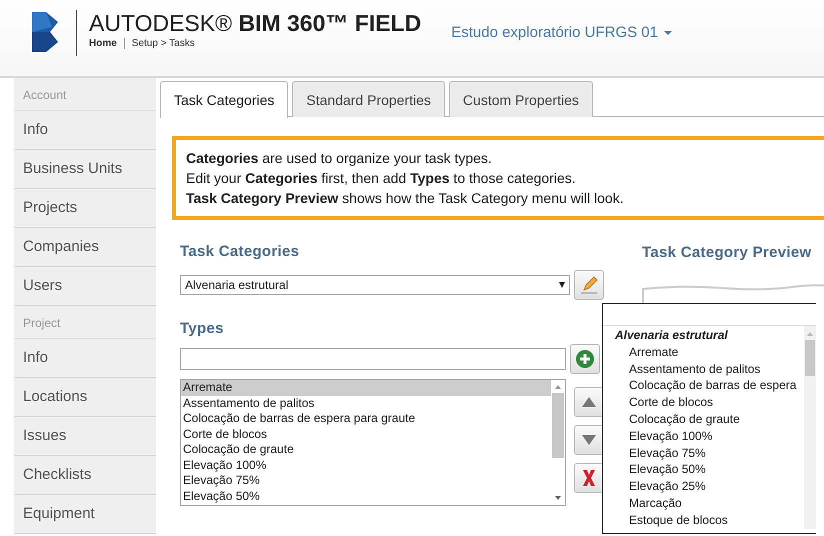 The height and width of the screenshot is (536, 824). I want to click on project-dropdown: Estudo exploratório UFRGS 01, so click(554, 33).